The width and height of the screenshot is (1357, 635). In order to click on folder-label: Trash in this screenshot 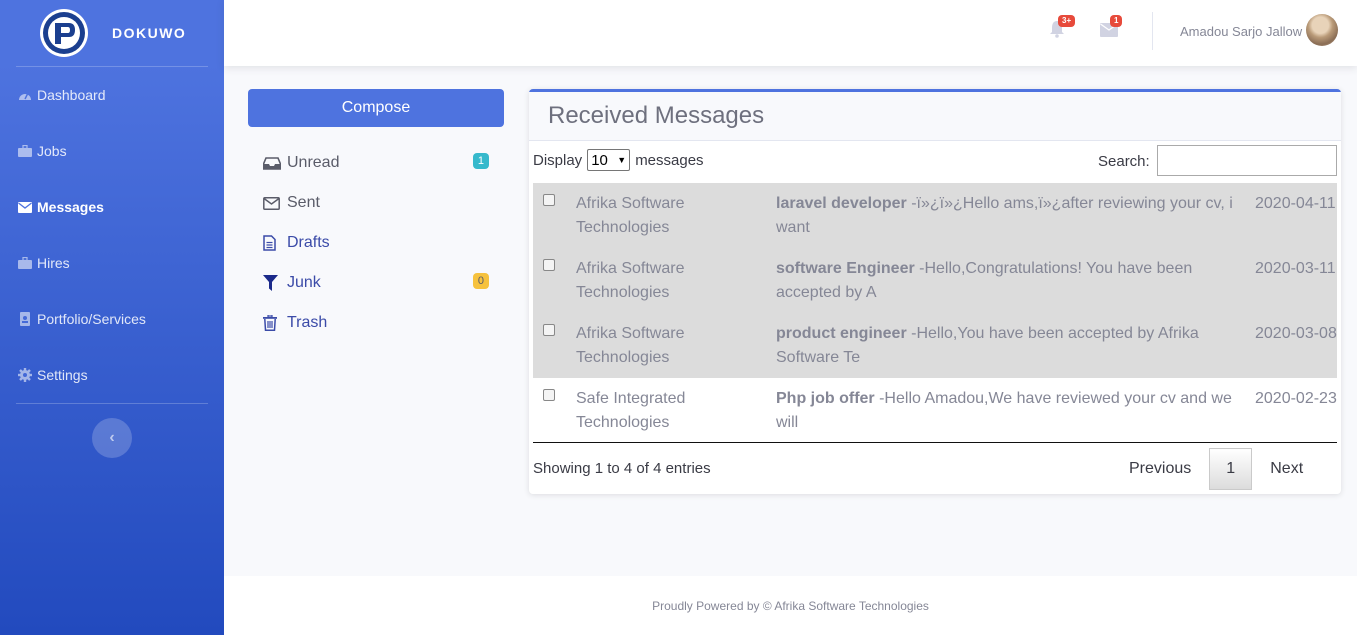, I will do `click(307, 322)`.